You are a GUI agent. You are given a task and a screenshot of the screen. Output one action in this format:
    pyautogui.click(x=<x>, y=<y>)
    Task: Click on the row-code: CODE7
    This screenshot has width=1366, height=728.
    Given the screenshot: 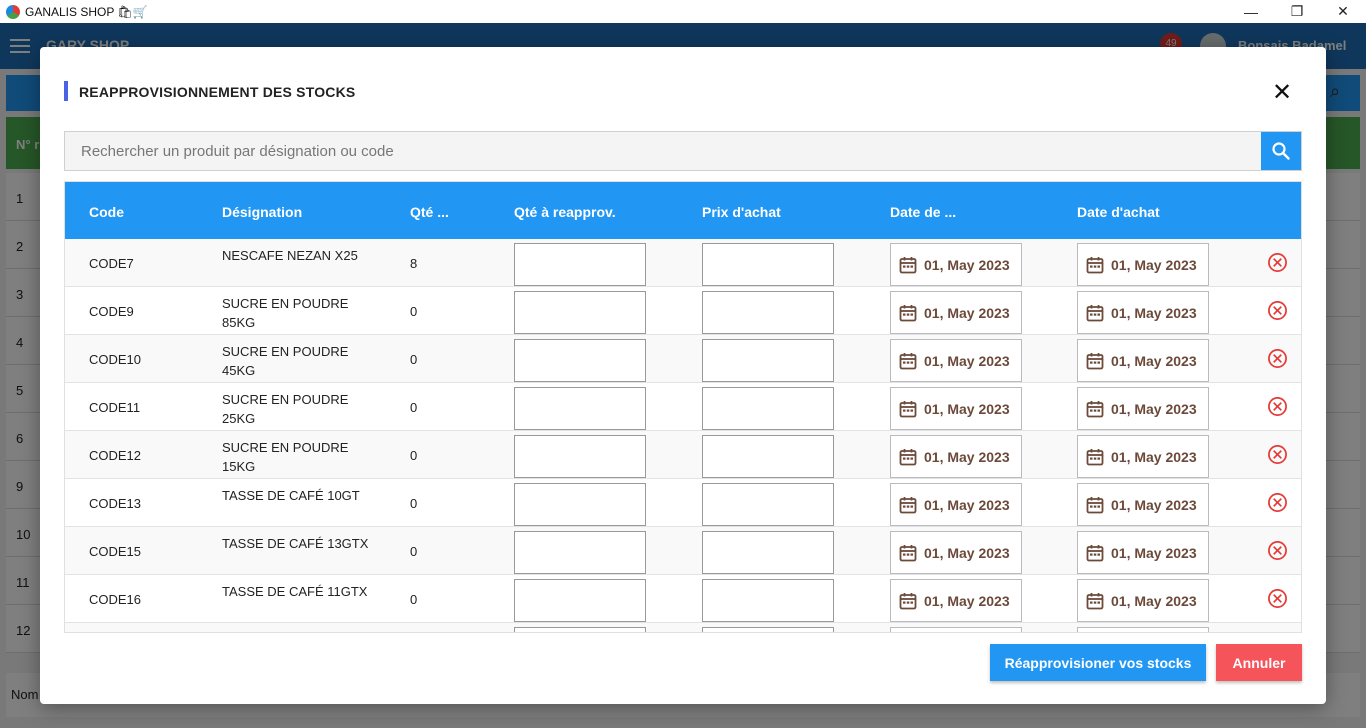 What is the action you would take?
    pyautogui.click(x=111, y=263)
    